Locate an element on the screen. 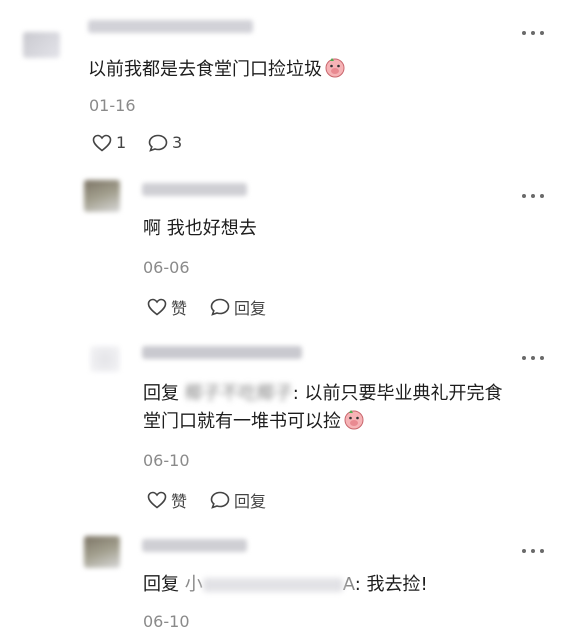  like-button: 1 is located at coordinates (109, 142).